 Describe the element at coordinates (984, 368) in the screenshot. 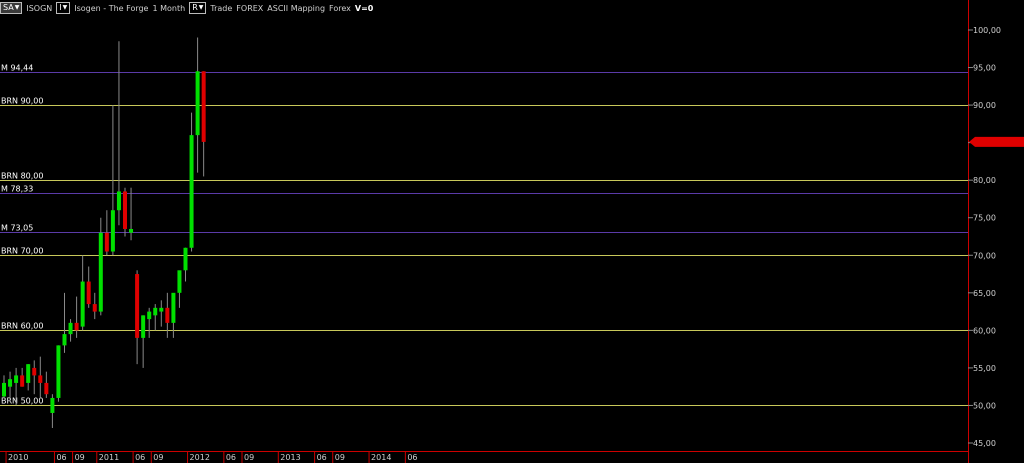

I see `y-tick-label: 55,00` at that location.